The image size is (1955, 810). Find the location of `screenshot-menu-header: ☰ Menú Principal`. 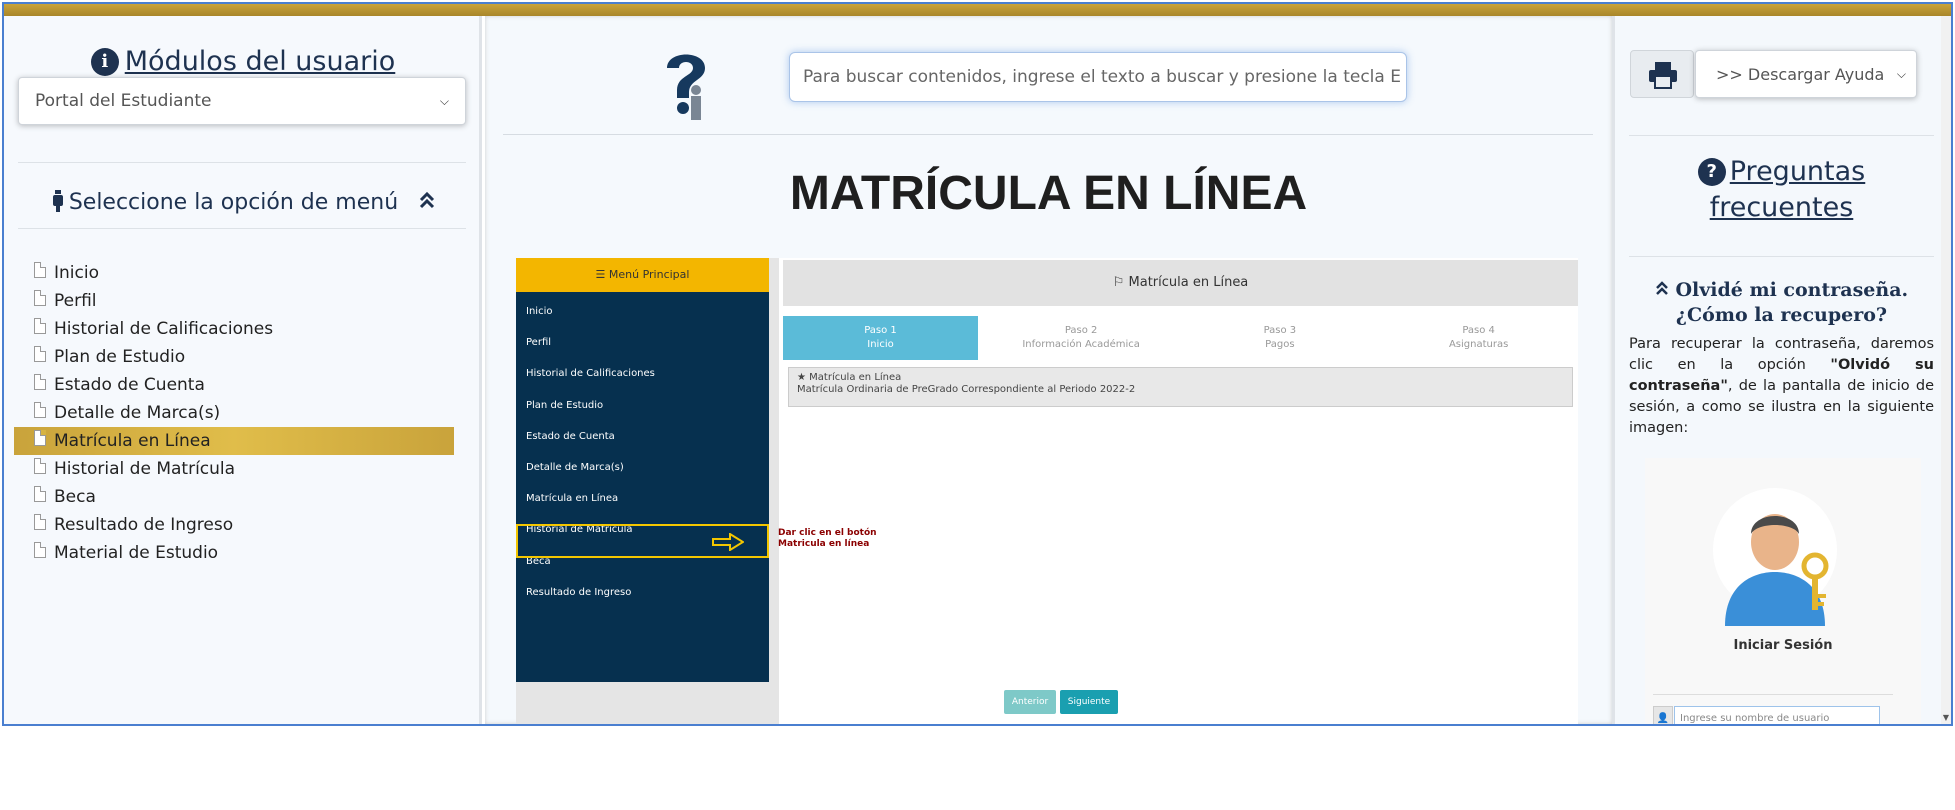

screenshot-menu-header: ☰ Menú Principal is located at coordinates (642, 275).